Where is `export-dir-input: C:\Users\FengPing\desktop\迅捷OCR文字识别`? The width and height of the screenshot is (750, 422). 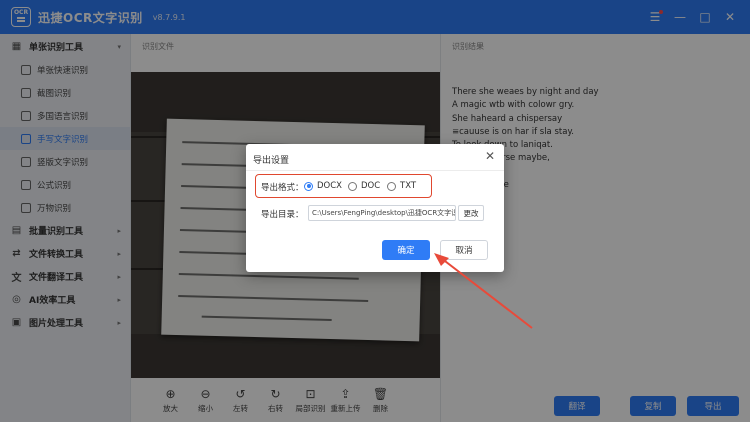 export-dir-input: C:\Users\FengPing\desktop\迅捷OCR文字识别 is located at coordinates (382, 213).